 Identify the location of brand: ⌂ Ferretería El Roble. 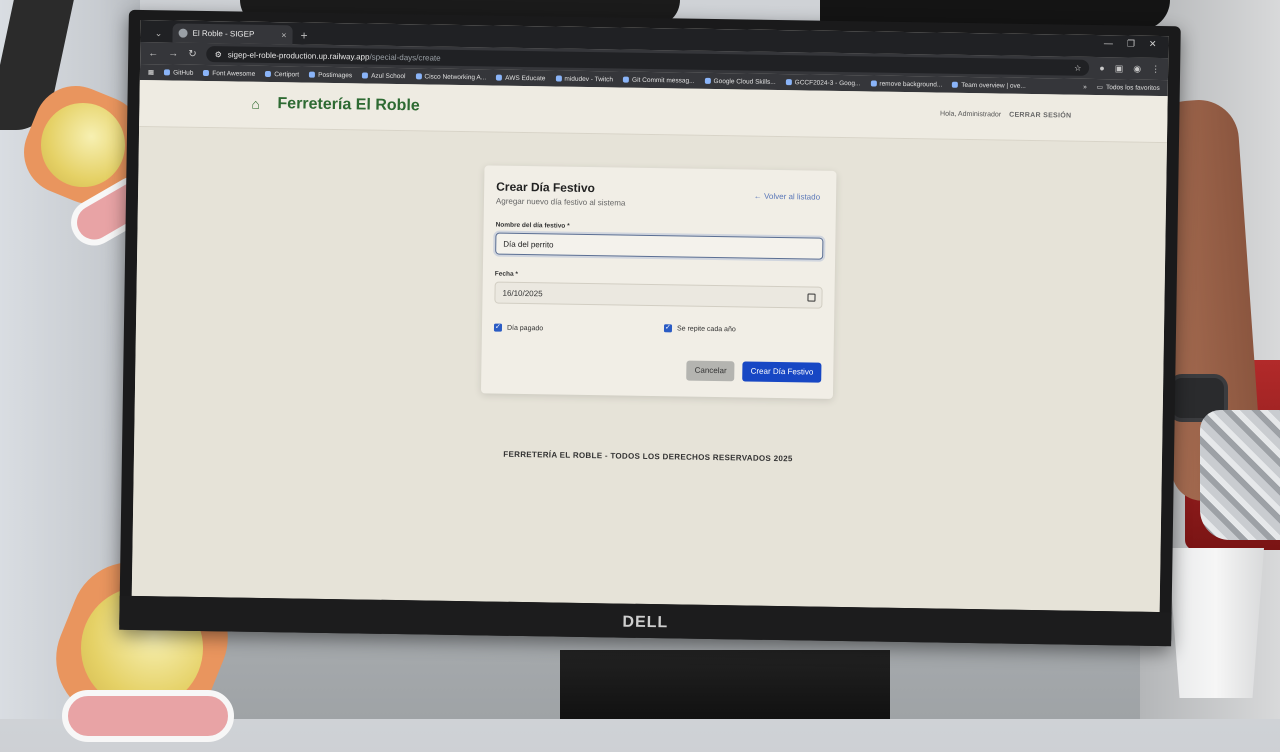
(335, 105).